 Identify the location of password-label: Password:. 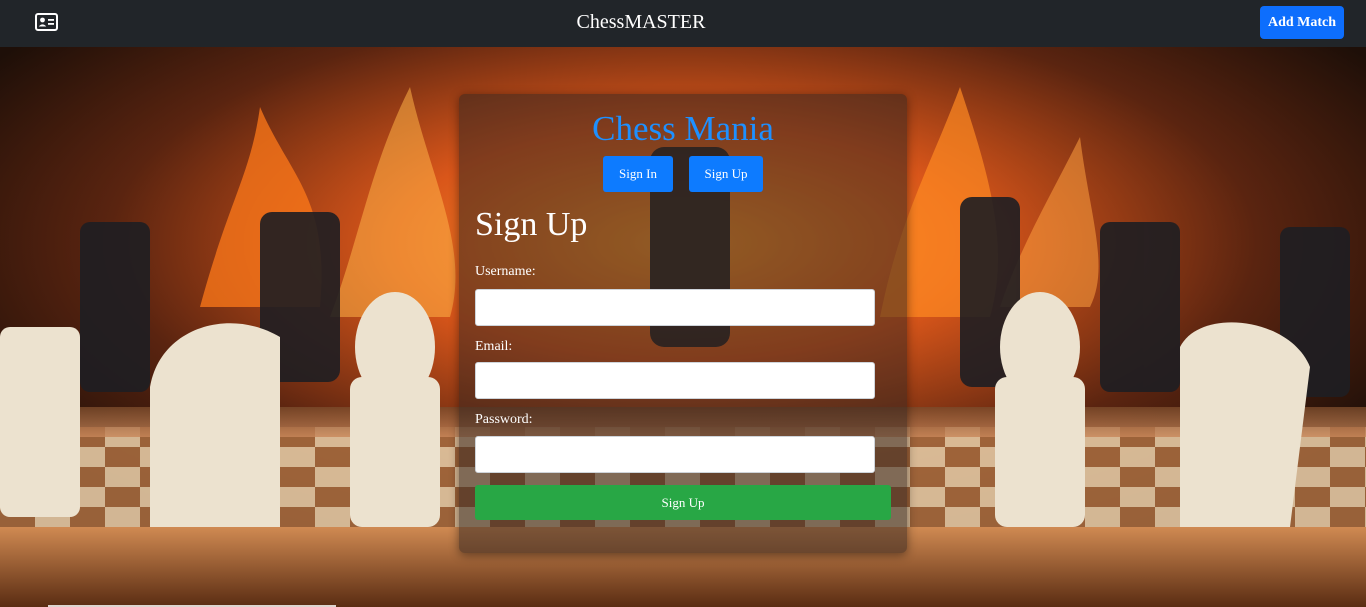
(504, 419).